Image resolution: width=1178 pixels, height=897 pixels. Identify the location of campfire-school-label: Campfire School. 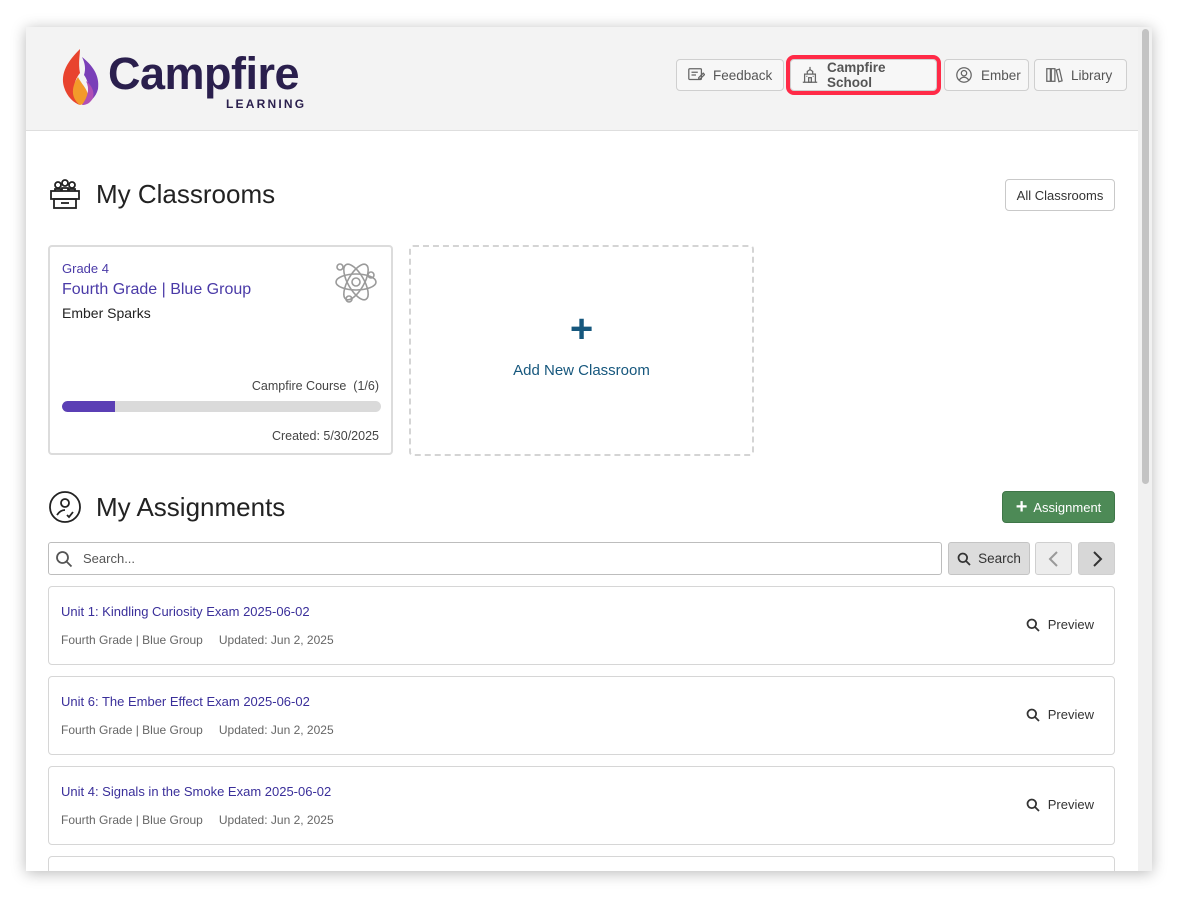
(856, 75).